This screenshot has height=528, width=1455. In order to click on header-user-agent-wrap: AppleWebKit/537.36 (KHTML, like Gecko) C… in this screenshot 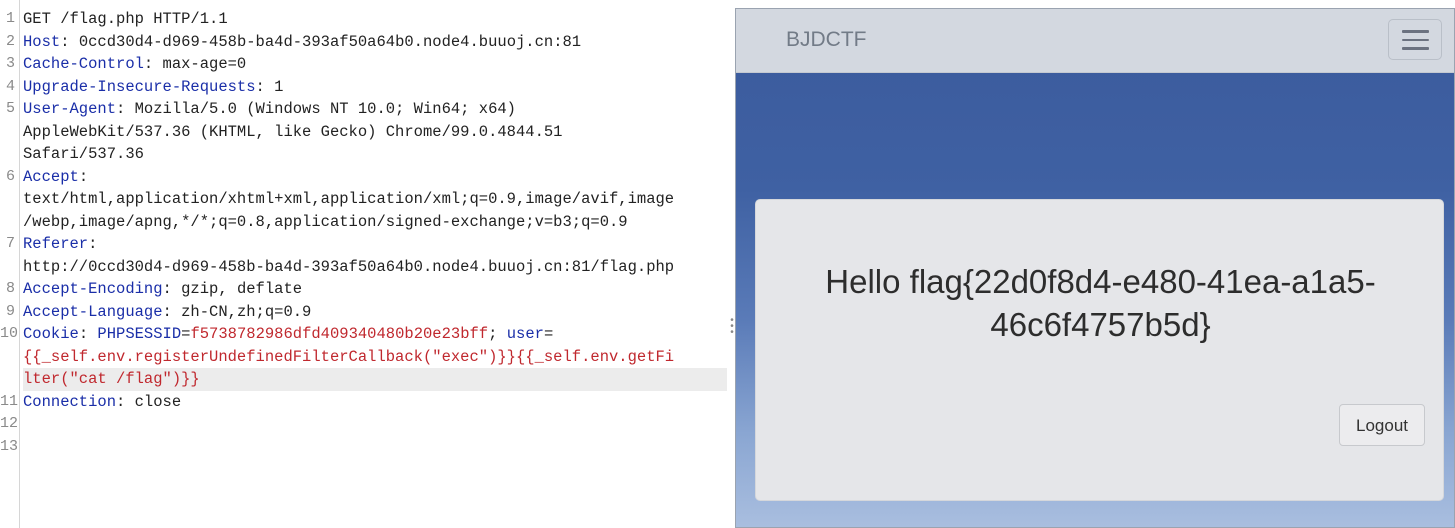, I will do `click(375, 132)`.